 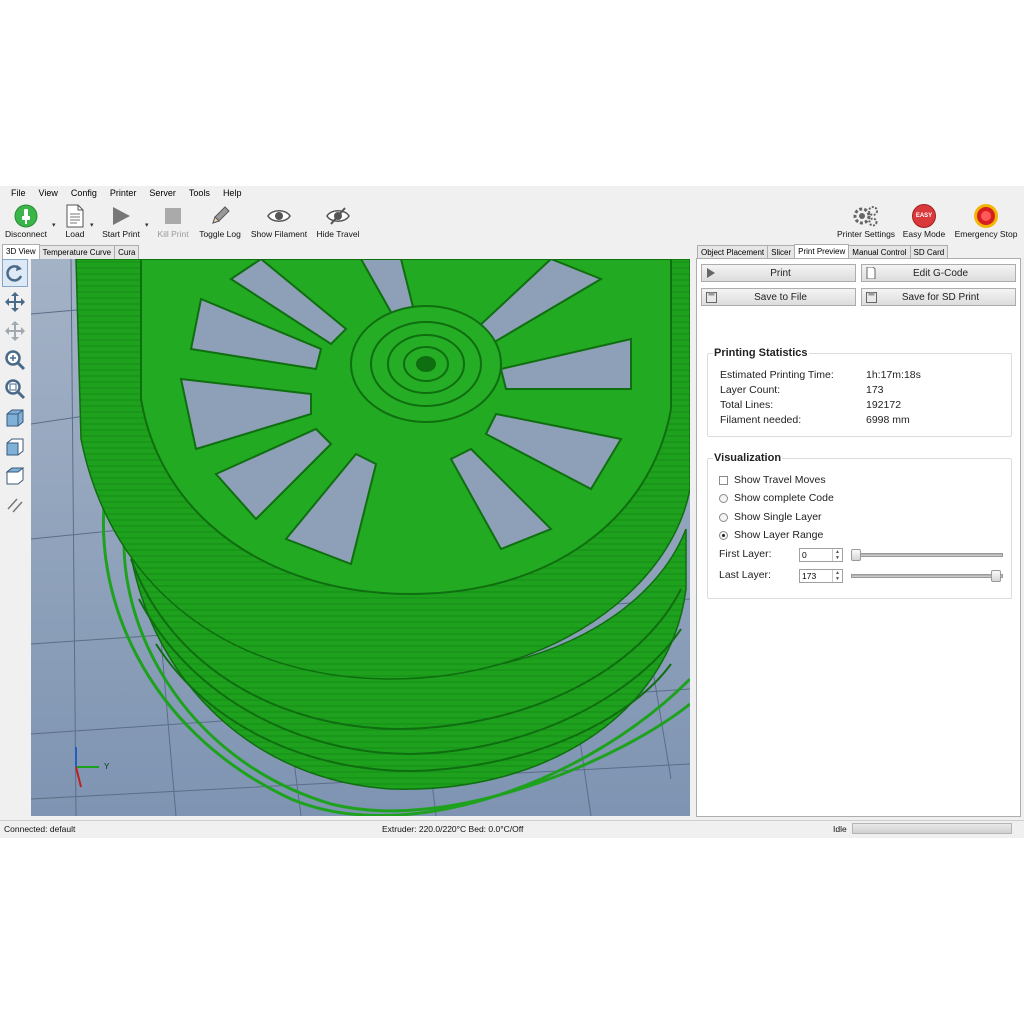 What do you see at coordinates (16, 194) in the screenshot?
I see `menu-file: File` at bounding box center [16, 194].